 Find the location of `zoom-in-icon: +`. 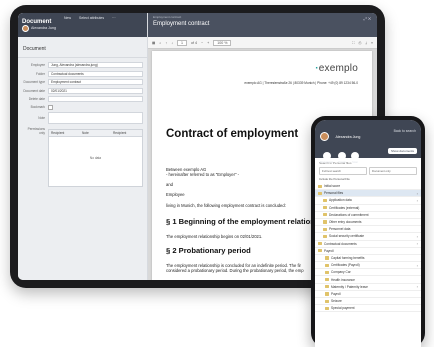

zoom-in-icon: + is located at coordinates (208, 43).